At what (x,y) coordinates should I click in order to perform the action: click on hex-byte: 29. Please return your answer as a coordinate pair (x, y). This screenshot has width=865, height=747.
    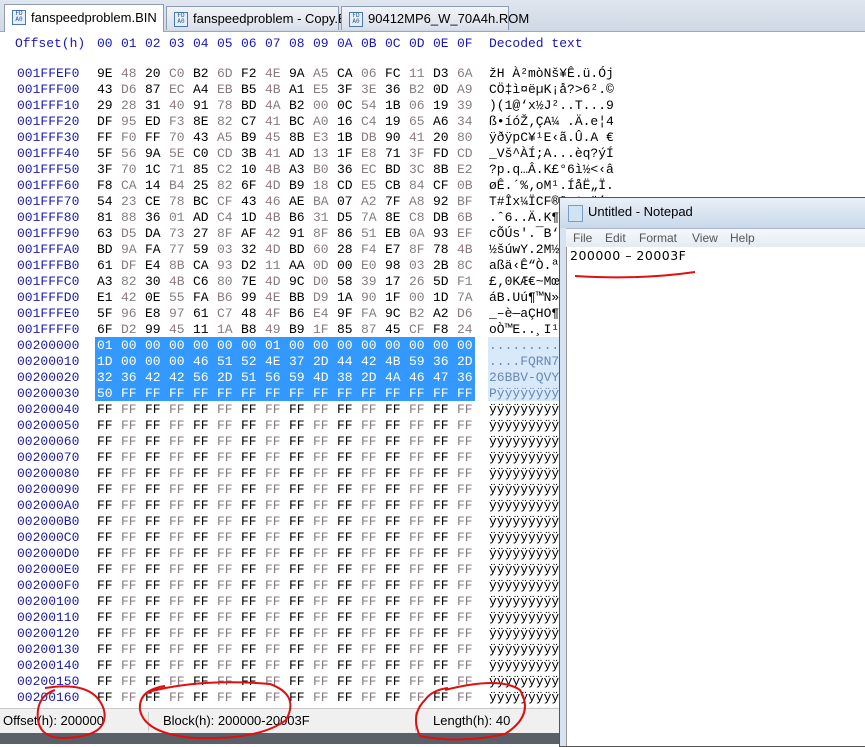
    Looking at the image, I should click on (108, 105).